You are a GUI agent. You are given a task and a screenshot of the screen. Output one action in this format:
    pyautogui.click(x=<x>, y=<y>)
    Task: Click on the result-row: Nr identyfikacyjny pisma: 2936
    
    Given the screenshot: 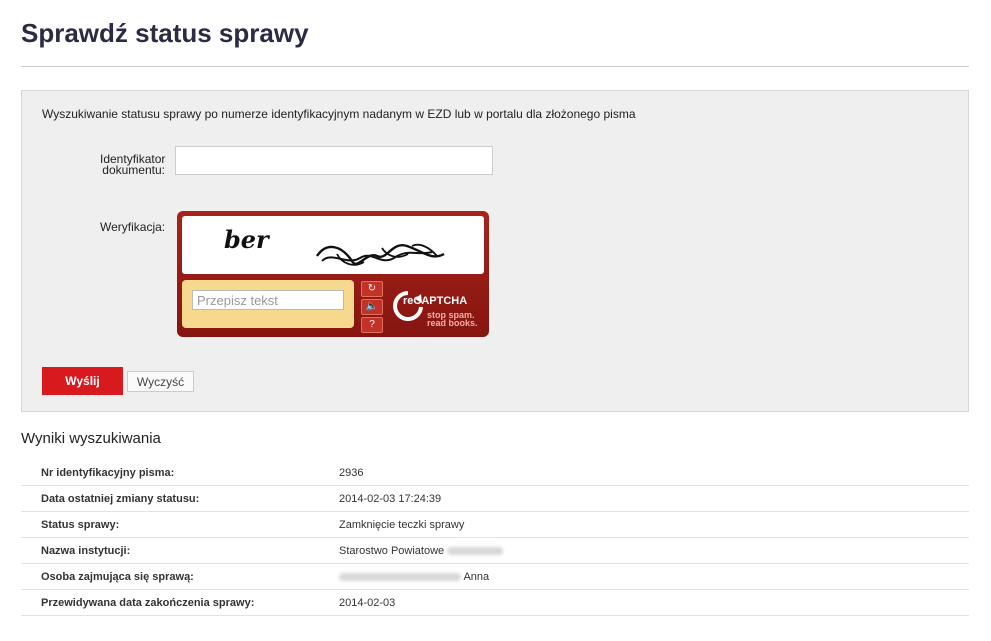 What is the action you would take?
    pyautogui.click(x=495, y=473)
    